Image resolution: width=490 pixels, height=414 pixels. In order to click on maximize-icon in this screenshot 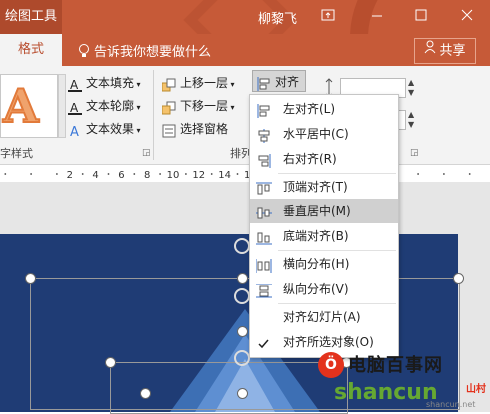, I will do `click(421, 17)`.